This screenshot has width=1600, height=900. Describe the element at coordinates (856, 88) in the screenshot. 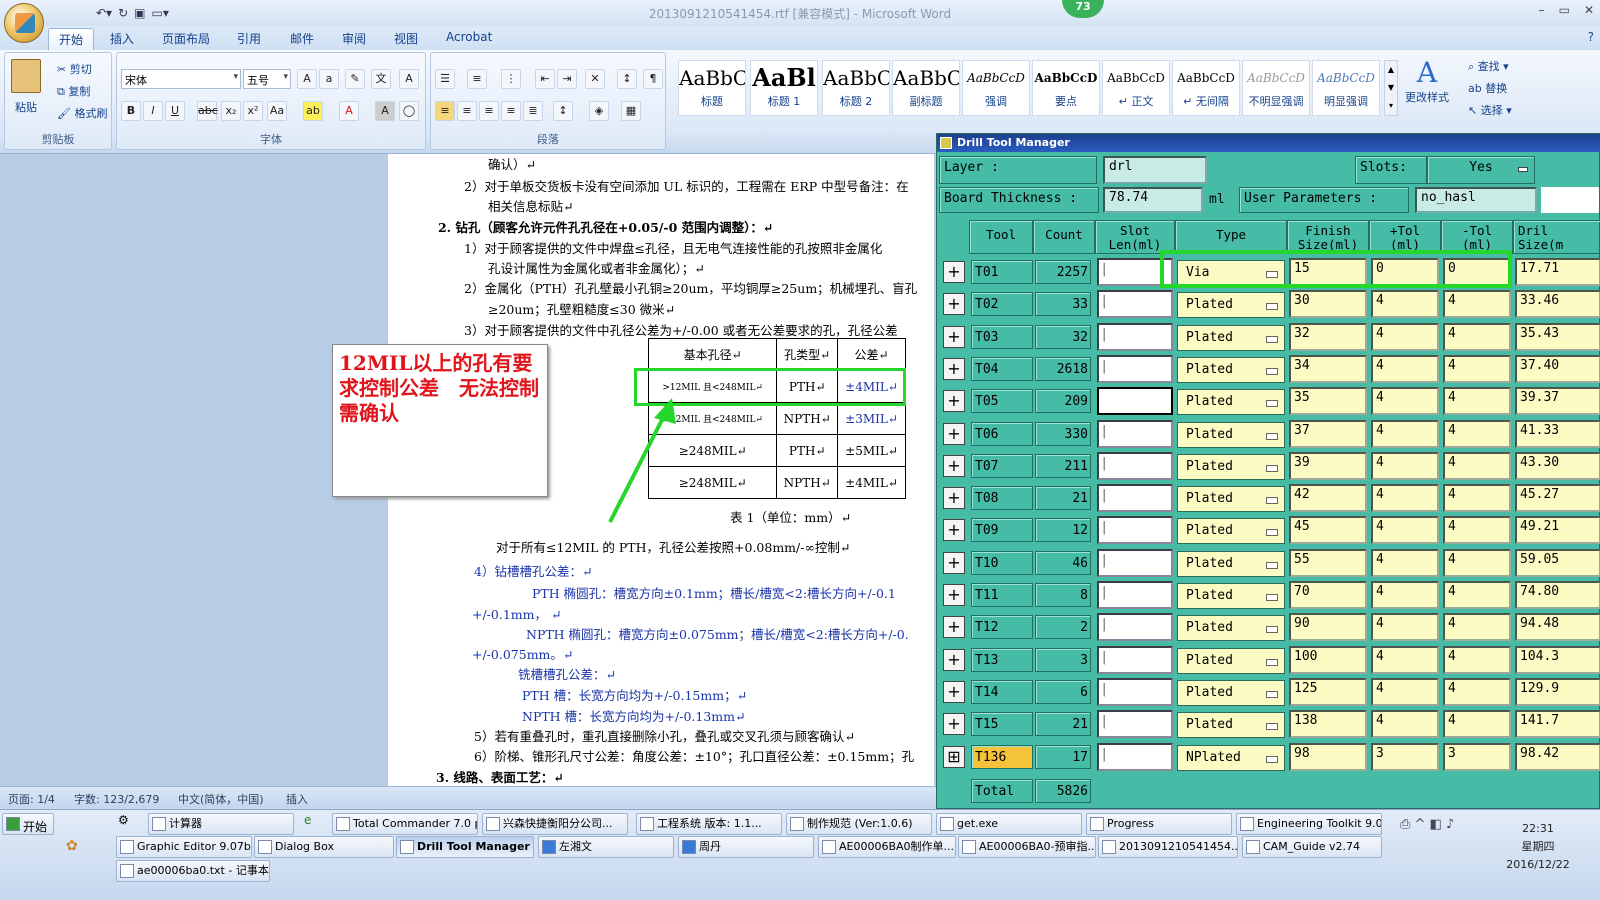

I see `style-heading2: AaBbC(标题 2` at that location.